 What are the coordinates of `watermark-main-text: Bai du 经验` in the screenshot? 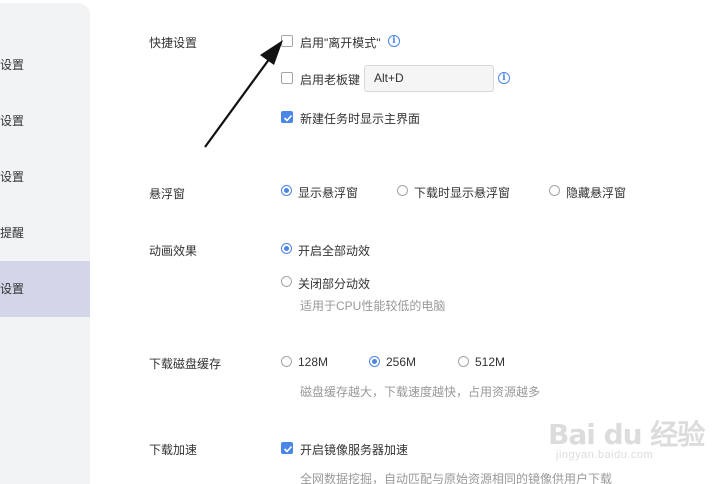 It's located at (626, 434).